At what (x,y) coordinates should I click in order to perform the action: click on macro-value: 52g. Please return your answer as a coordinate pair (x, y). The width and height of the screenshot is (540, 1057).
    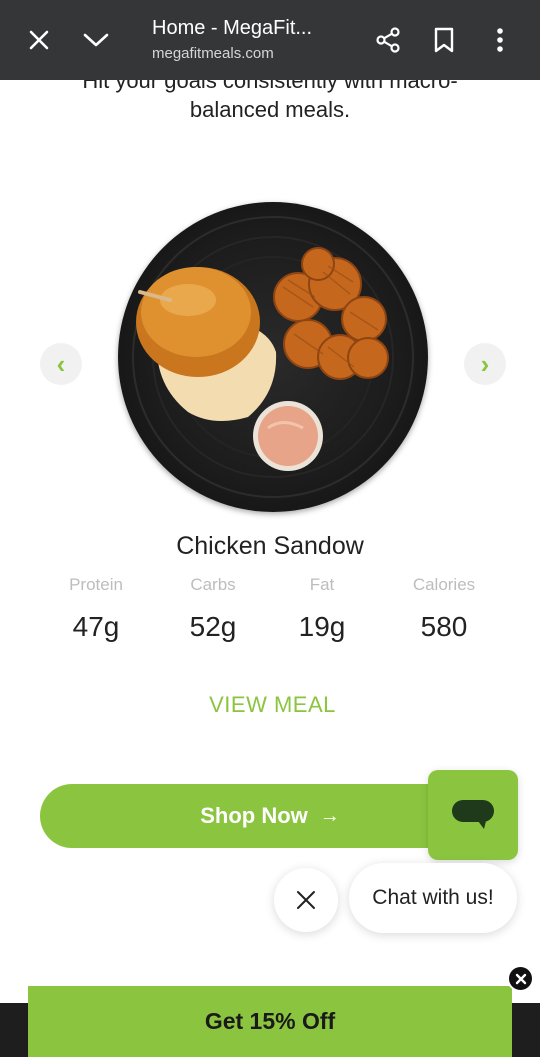
    Looking at the image, I should click on (213, 626).